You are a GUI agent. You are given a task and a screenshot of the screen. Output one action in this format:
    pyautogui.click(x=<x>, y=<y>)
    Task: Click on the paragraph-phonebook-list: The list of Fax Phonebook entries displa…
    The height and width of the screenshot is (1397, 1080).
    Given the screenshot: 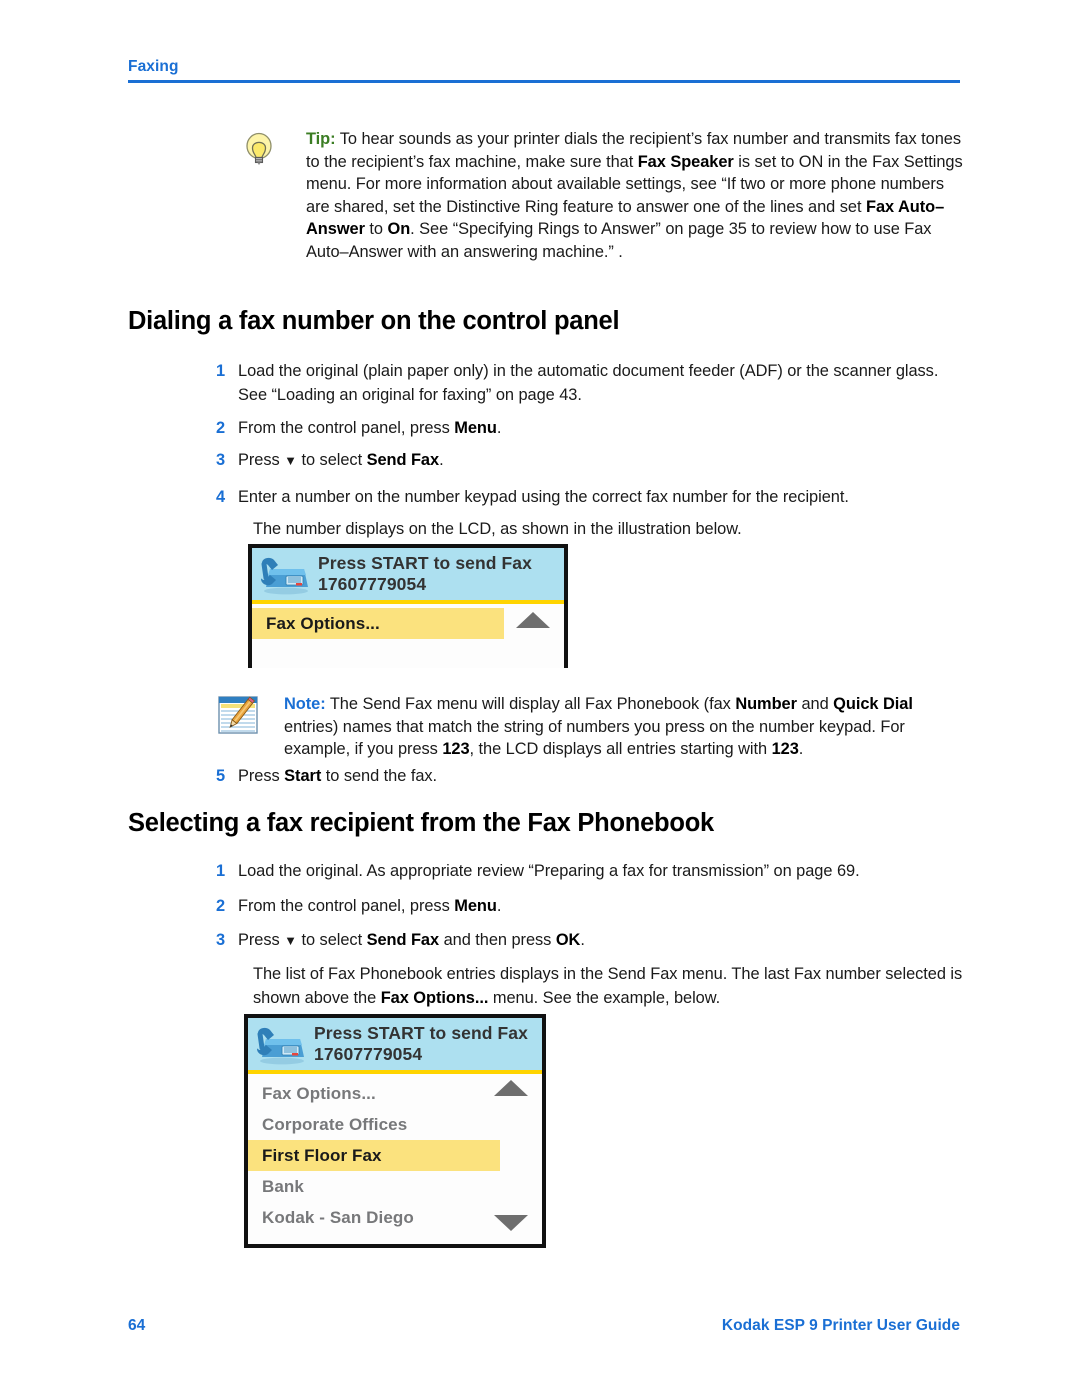 What is the action you would take?
    pyautogui.click(x=610, y=986)
    